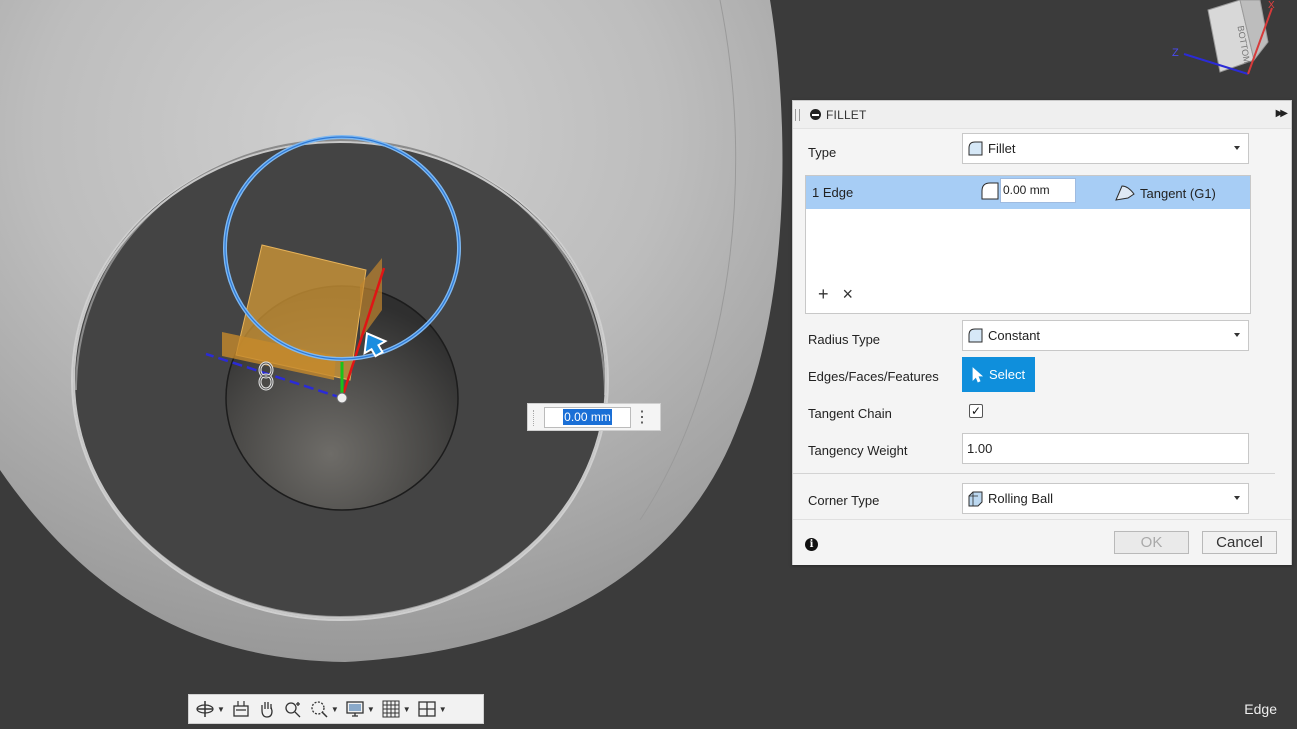 Image resolution: width=1297 pixels, height=729 pixels. What do you see at coordinates (1105, 335) in the screenshot?
I see `radius-type-dropdown: Constant` at bounding box center [1105, 335].